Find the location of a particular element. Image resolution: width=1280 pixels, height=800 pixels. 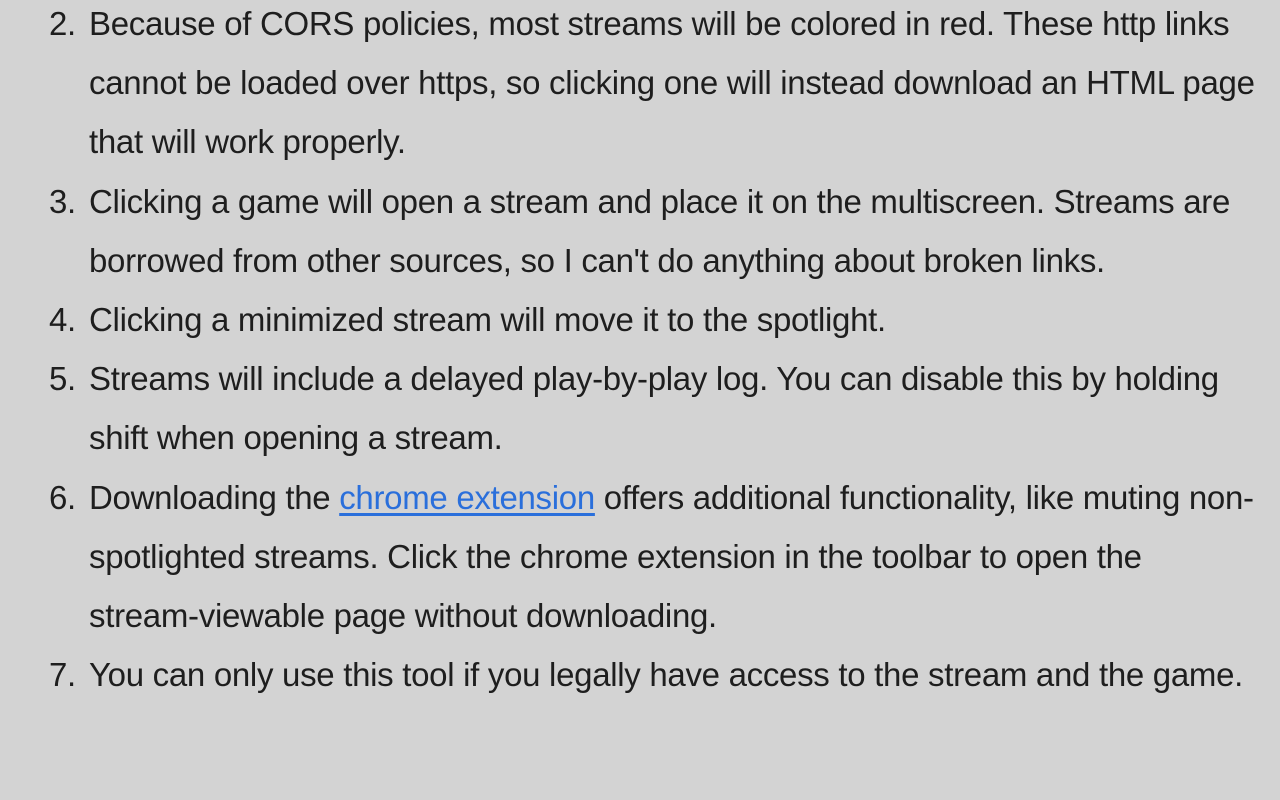

list-item-number: 5. is located at coordinates (62, 379).